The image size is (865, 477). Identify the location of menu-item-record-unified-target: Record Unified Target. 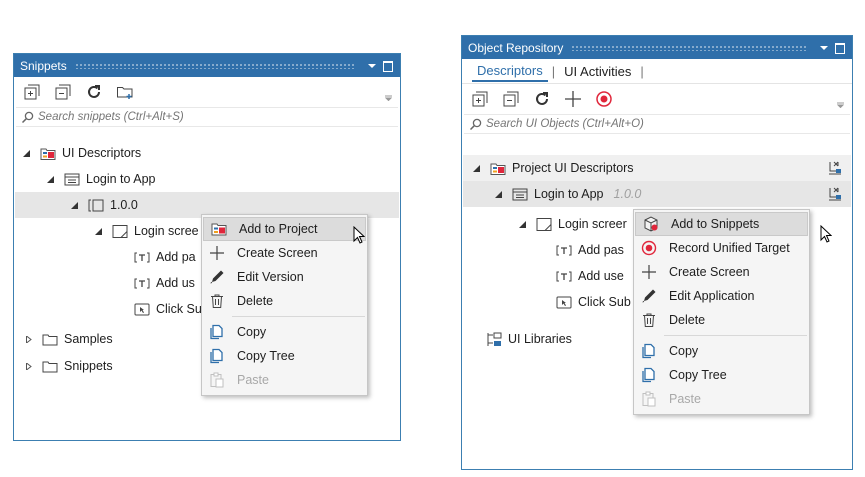
(721, 248).